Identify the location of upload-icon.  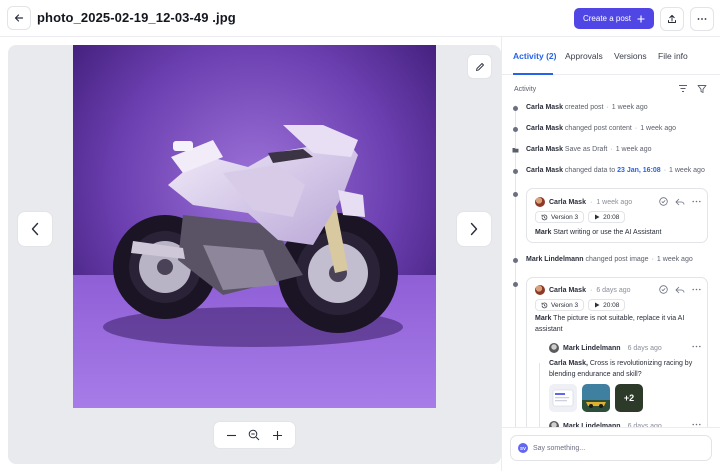
(672, 18).